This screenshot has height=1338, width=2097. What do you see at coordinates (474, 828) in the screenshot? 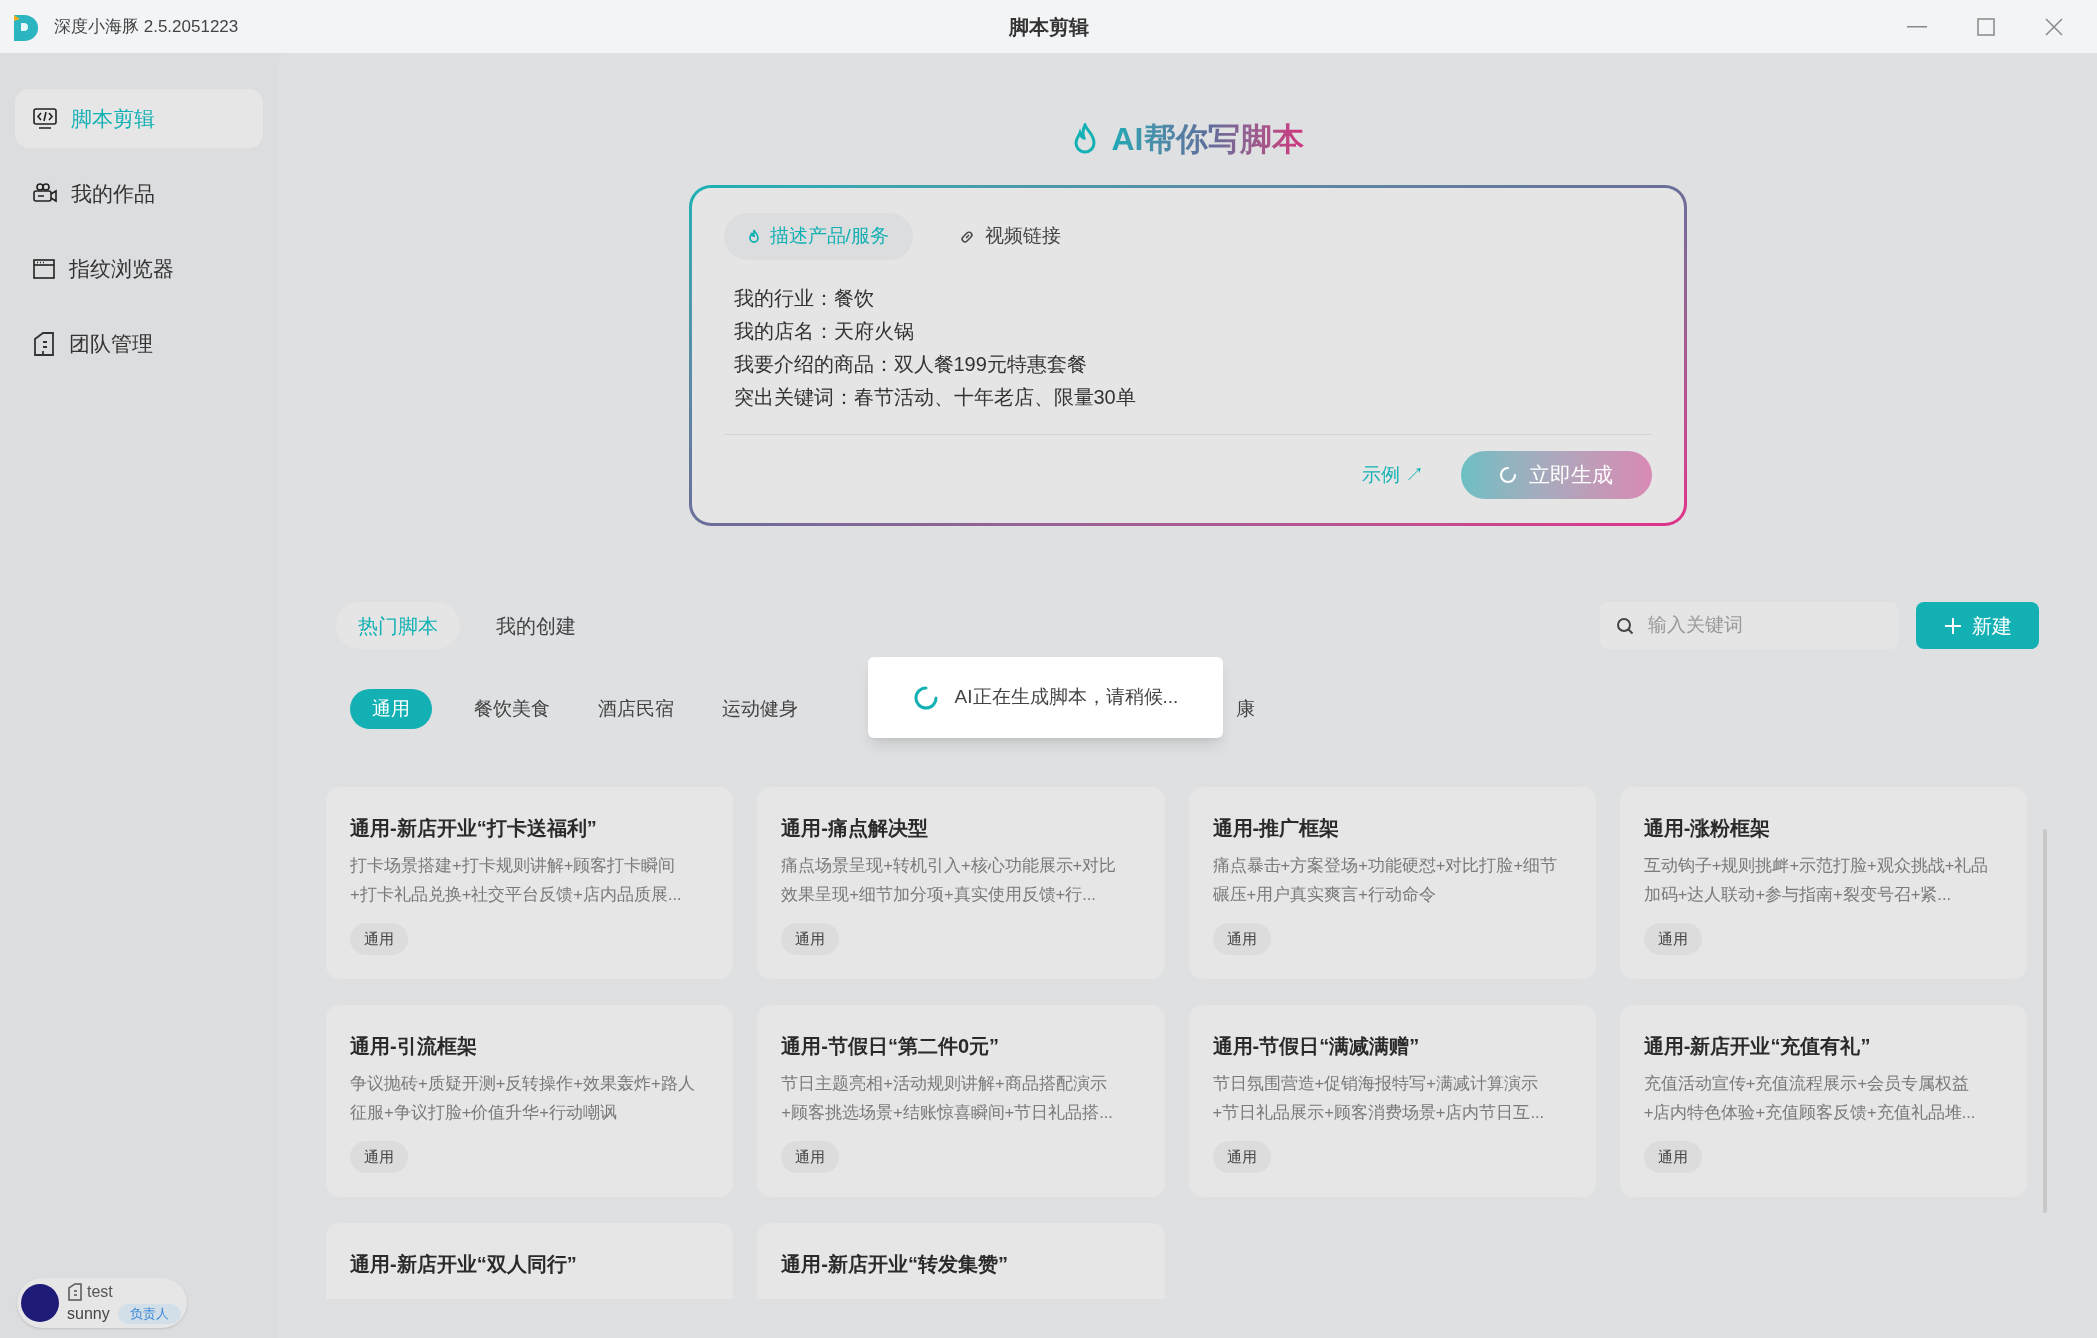
I see `card-title: 通用-新店开业“打卡送福利”` at bounding box center [474, 828].